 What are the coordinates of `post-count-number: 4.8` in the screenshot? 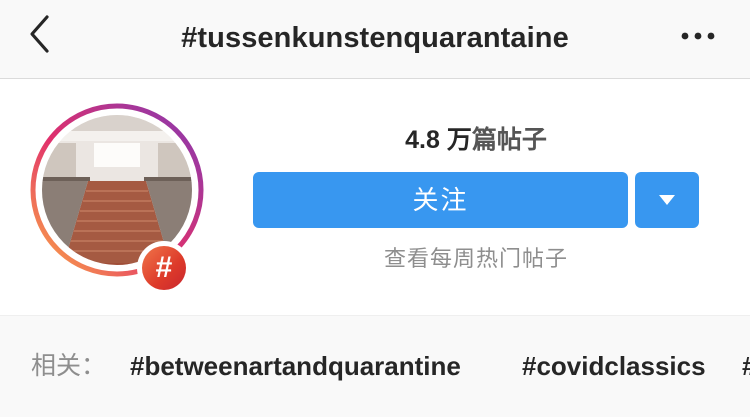 It's located at (422, 140).